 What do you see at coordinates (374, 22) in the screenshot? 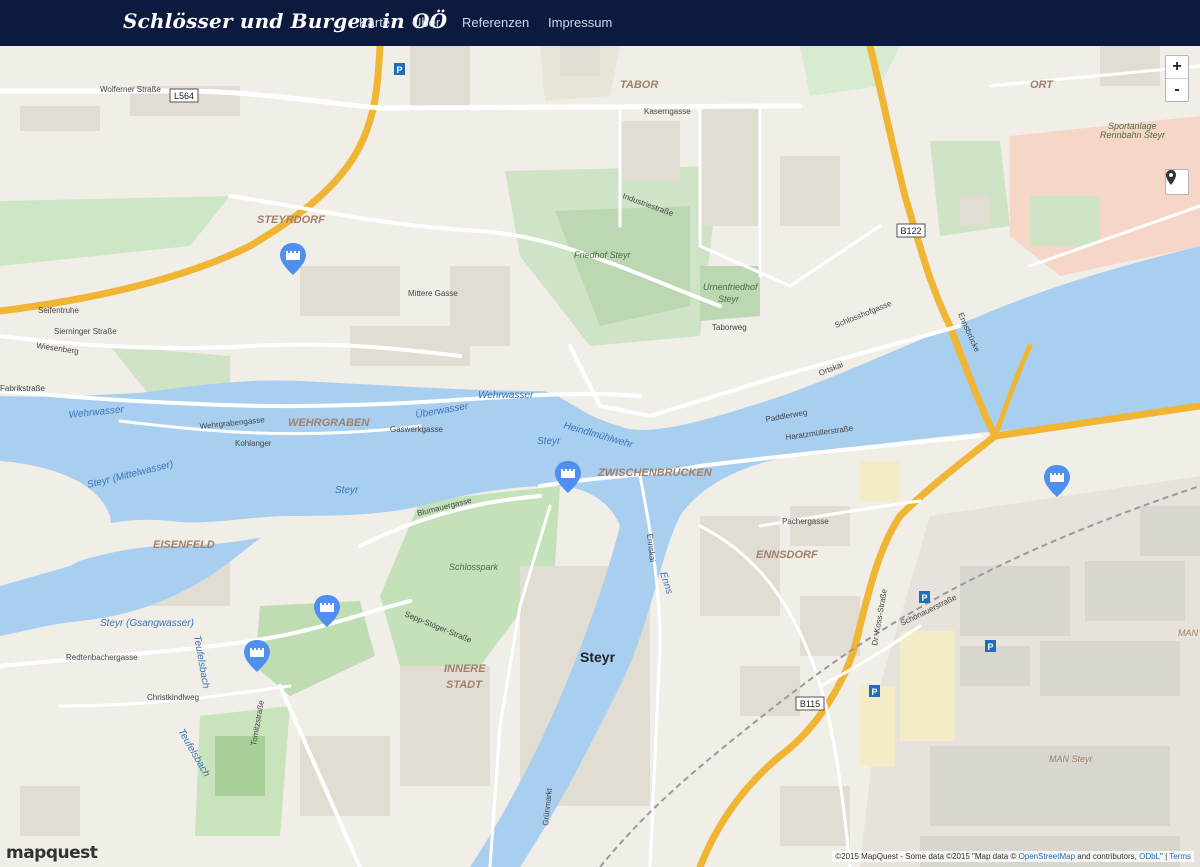
I see `nav-link-karte: Karte` at bounding box center [374, 22].